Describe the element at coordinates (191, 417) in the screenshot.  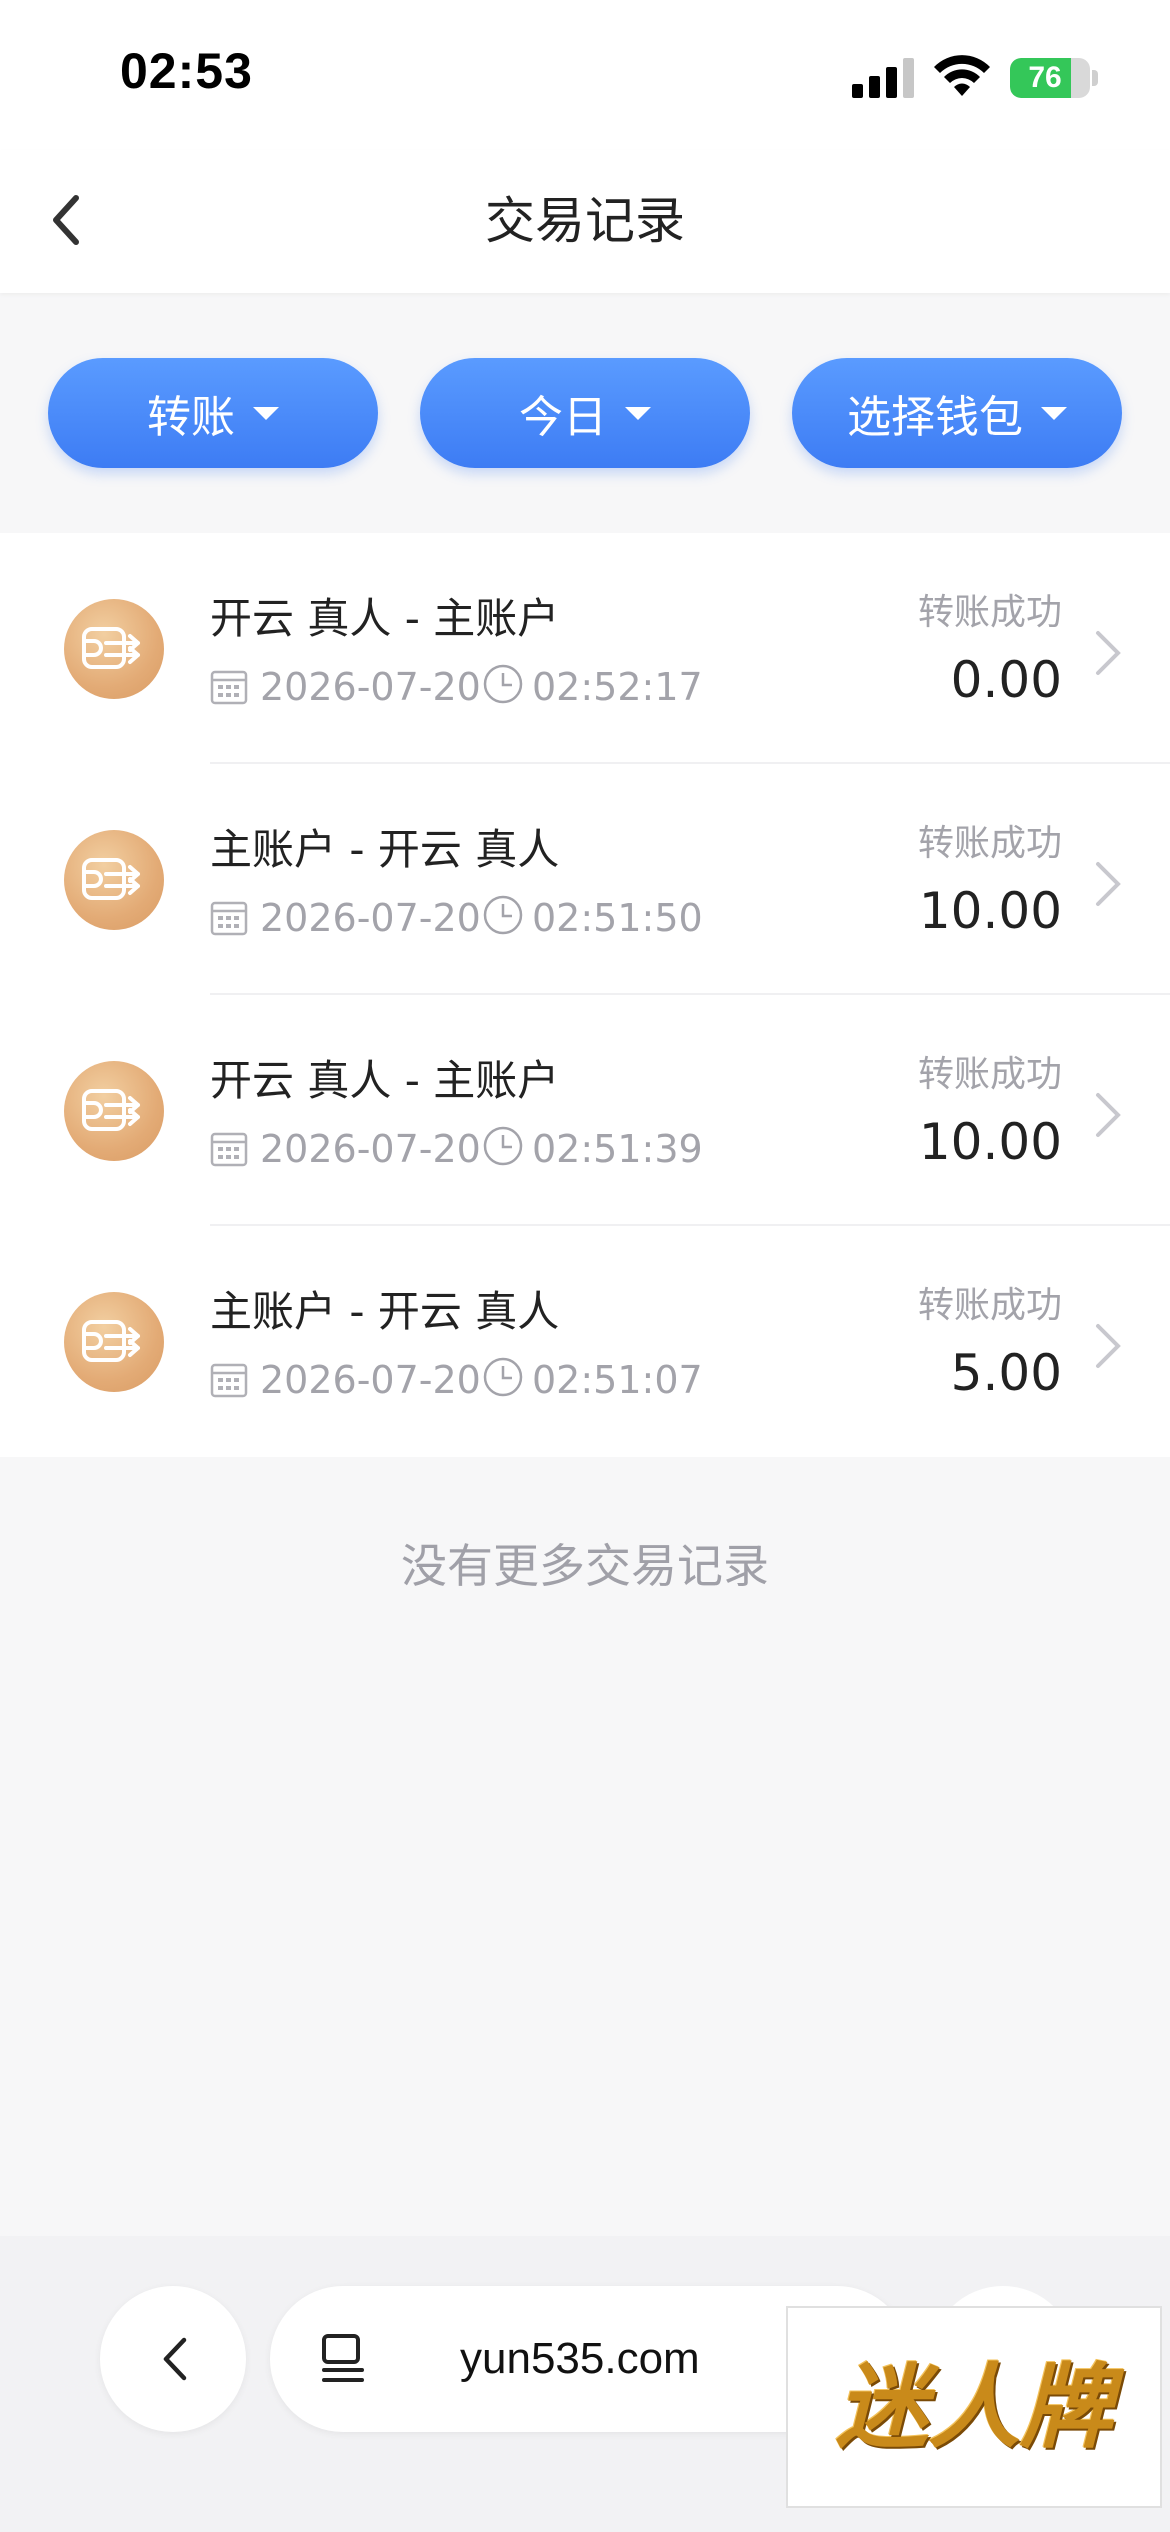
I see `filter-type-label: 转账` at that location.